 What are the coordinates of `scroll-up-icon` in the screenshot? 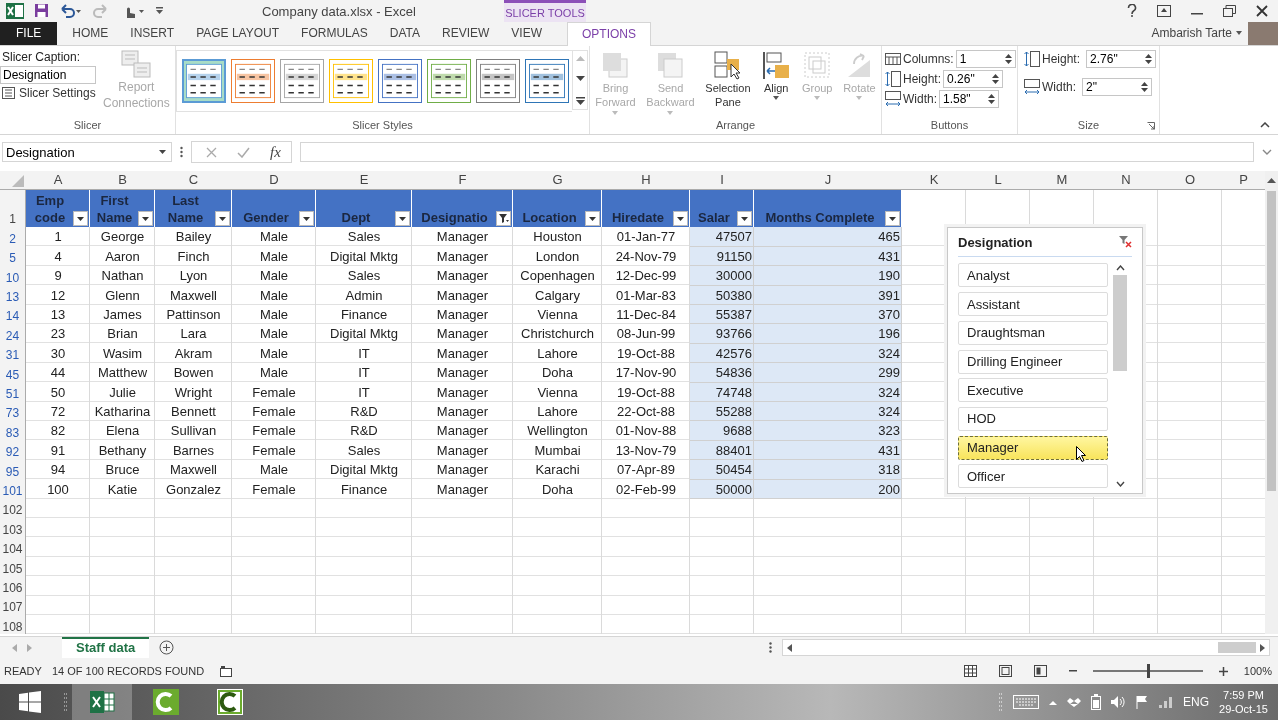 It's located at (1120, 268).